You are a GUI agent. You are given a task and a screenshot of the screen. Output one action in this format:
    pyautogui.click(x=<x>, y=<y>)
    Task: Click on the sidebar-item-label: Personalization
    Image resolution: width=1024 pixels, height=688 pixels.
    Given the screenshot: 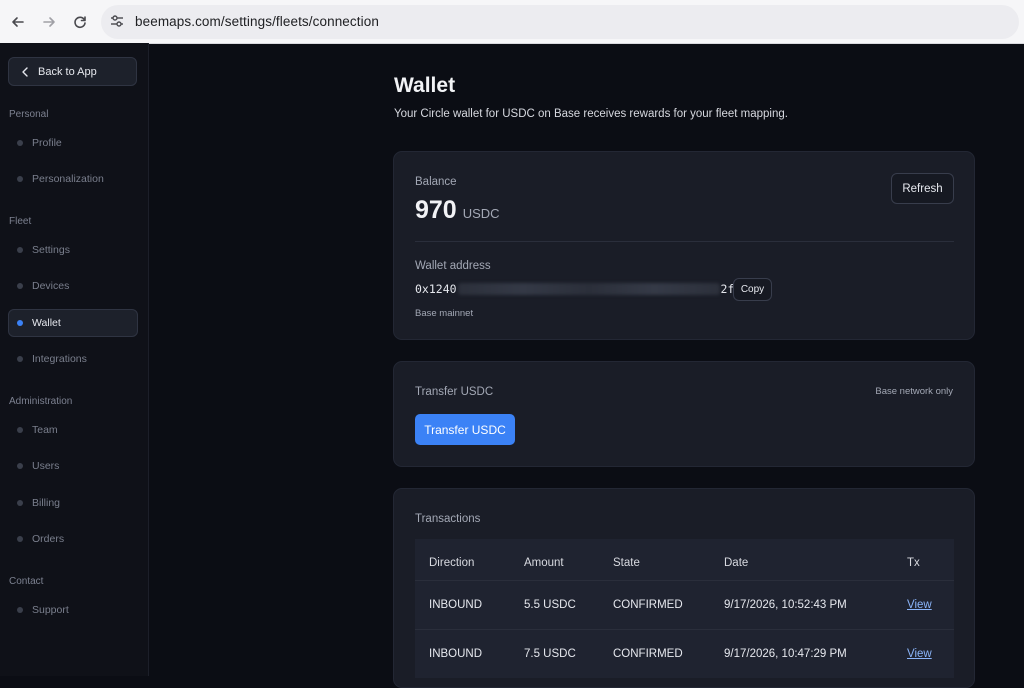 What is the action you would take?
    pyautogui.click(x=68, y=179)
    